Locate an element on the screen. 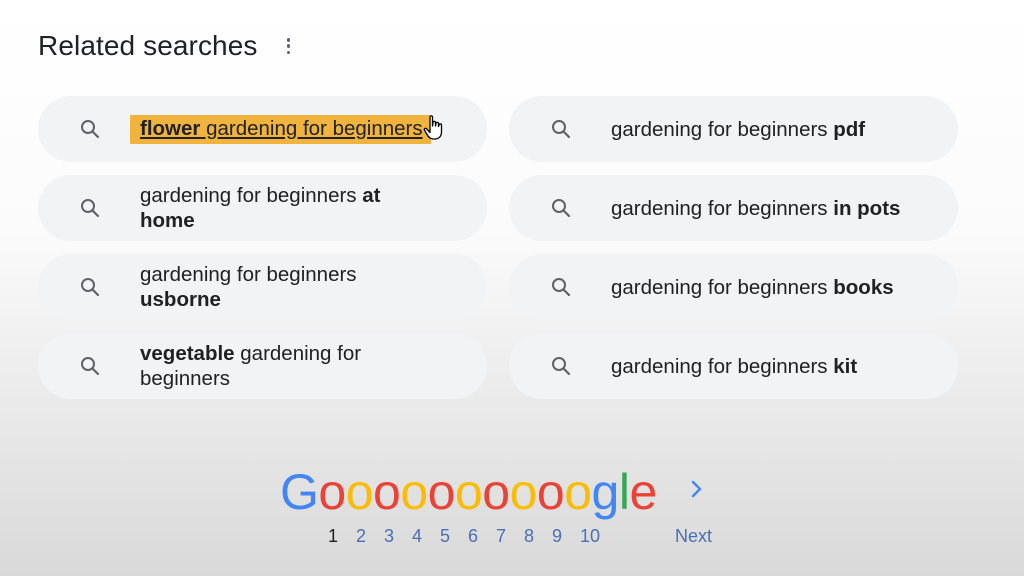 This screenshot has height=576, width=1024. related-search-text: gardening for beginners in pots is located at coordinates (756, 208).